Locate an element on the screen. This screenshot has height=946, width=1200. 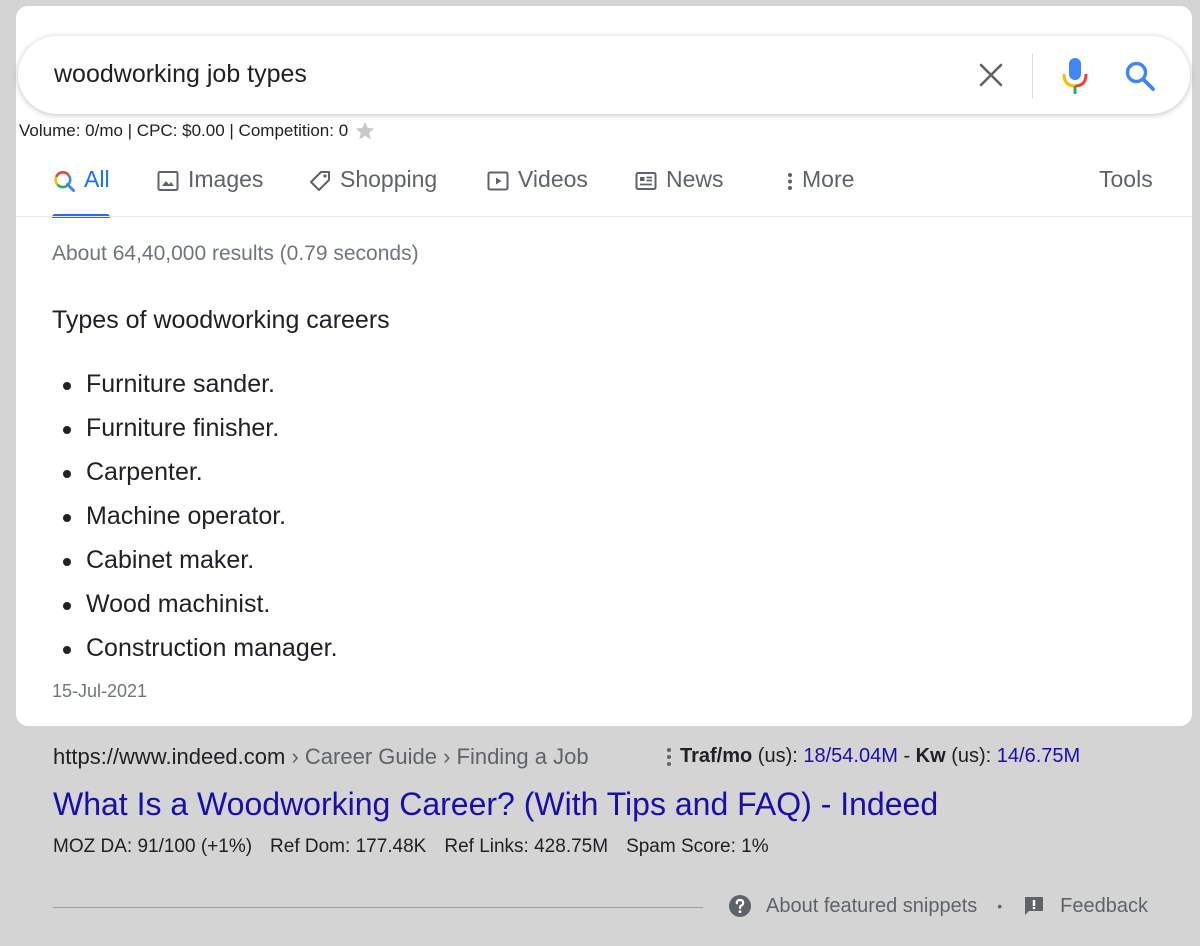
feedback-link: Feedback is located at coordinates (1085, 906).